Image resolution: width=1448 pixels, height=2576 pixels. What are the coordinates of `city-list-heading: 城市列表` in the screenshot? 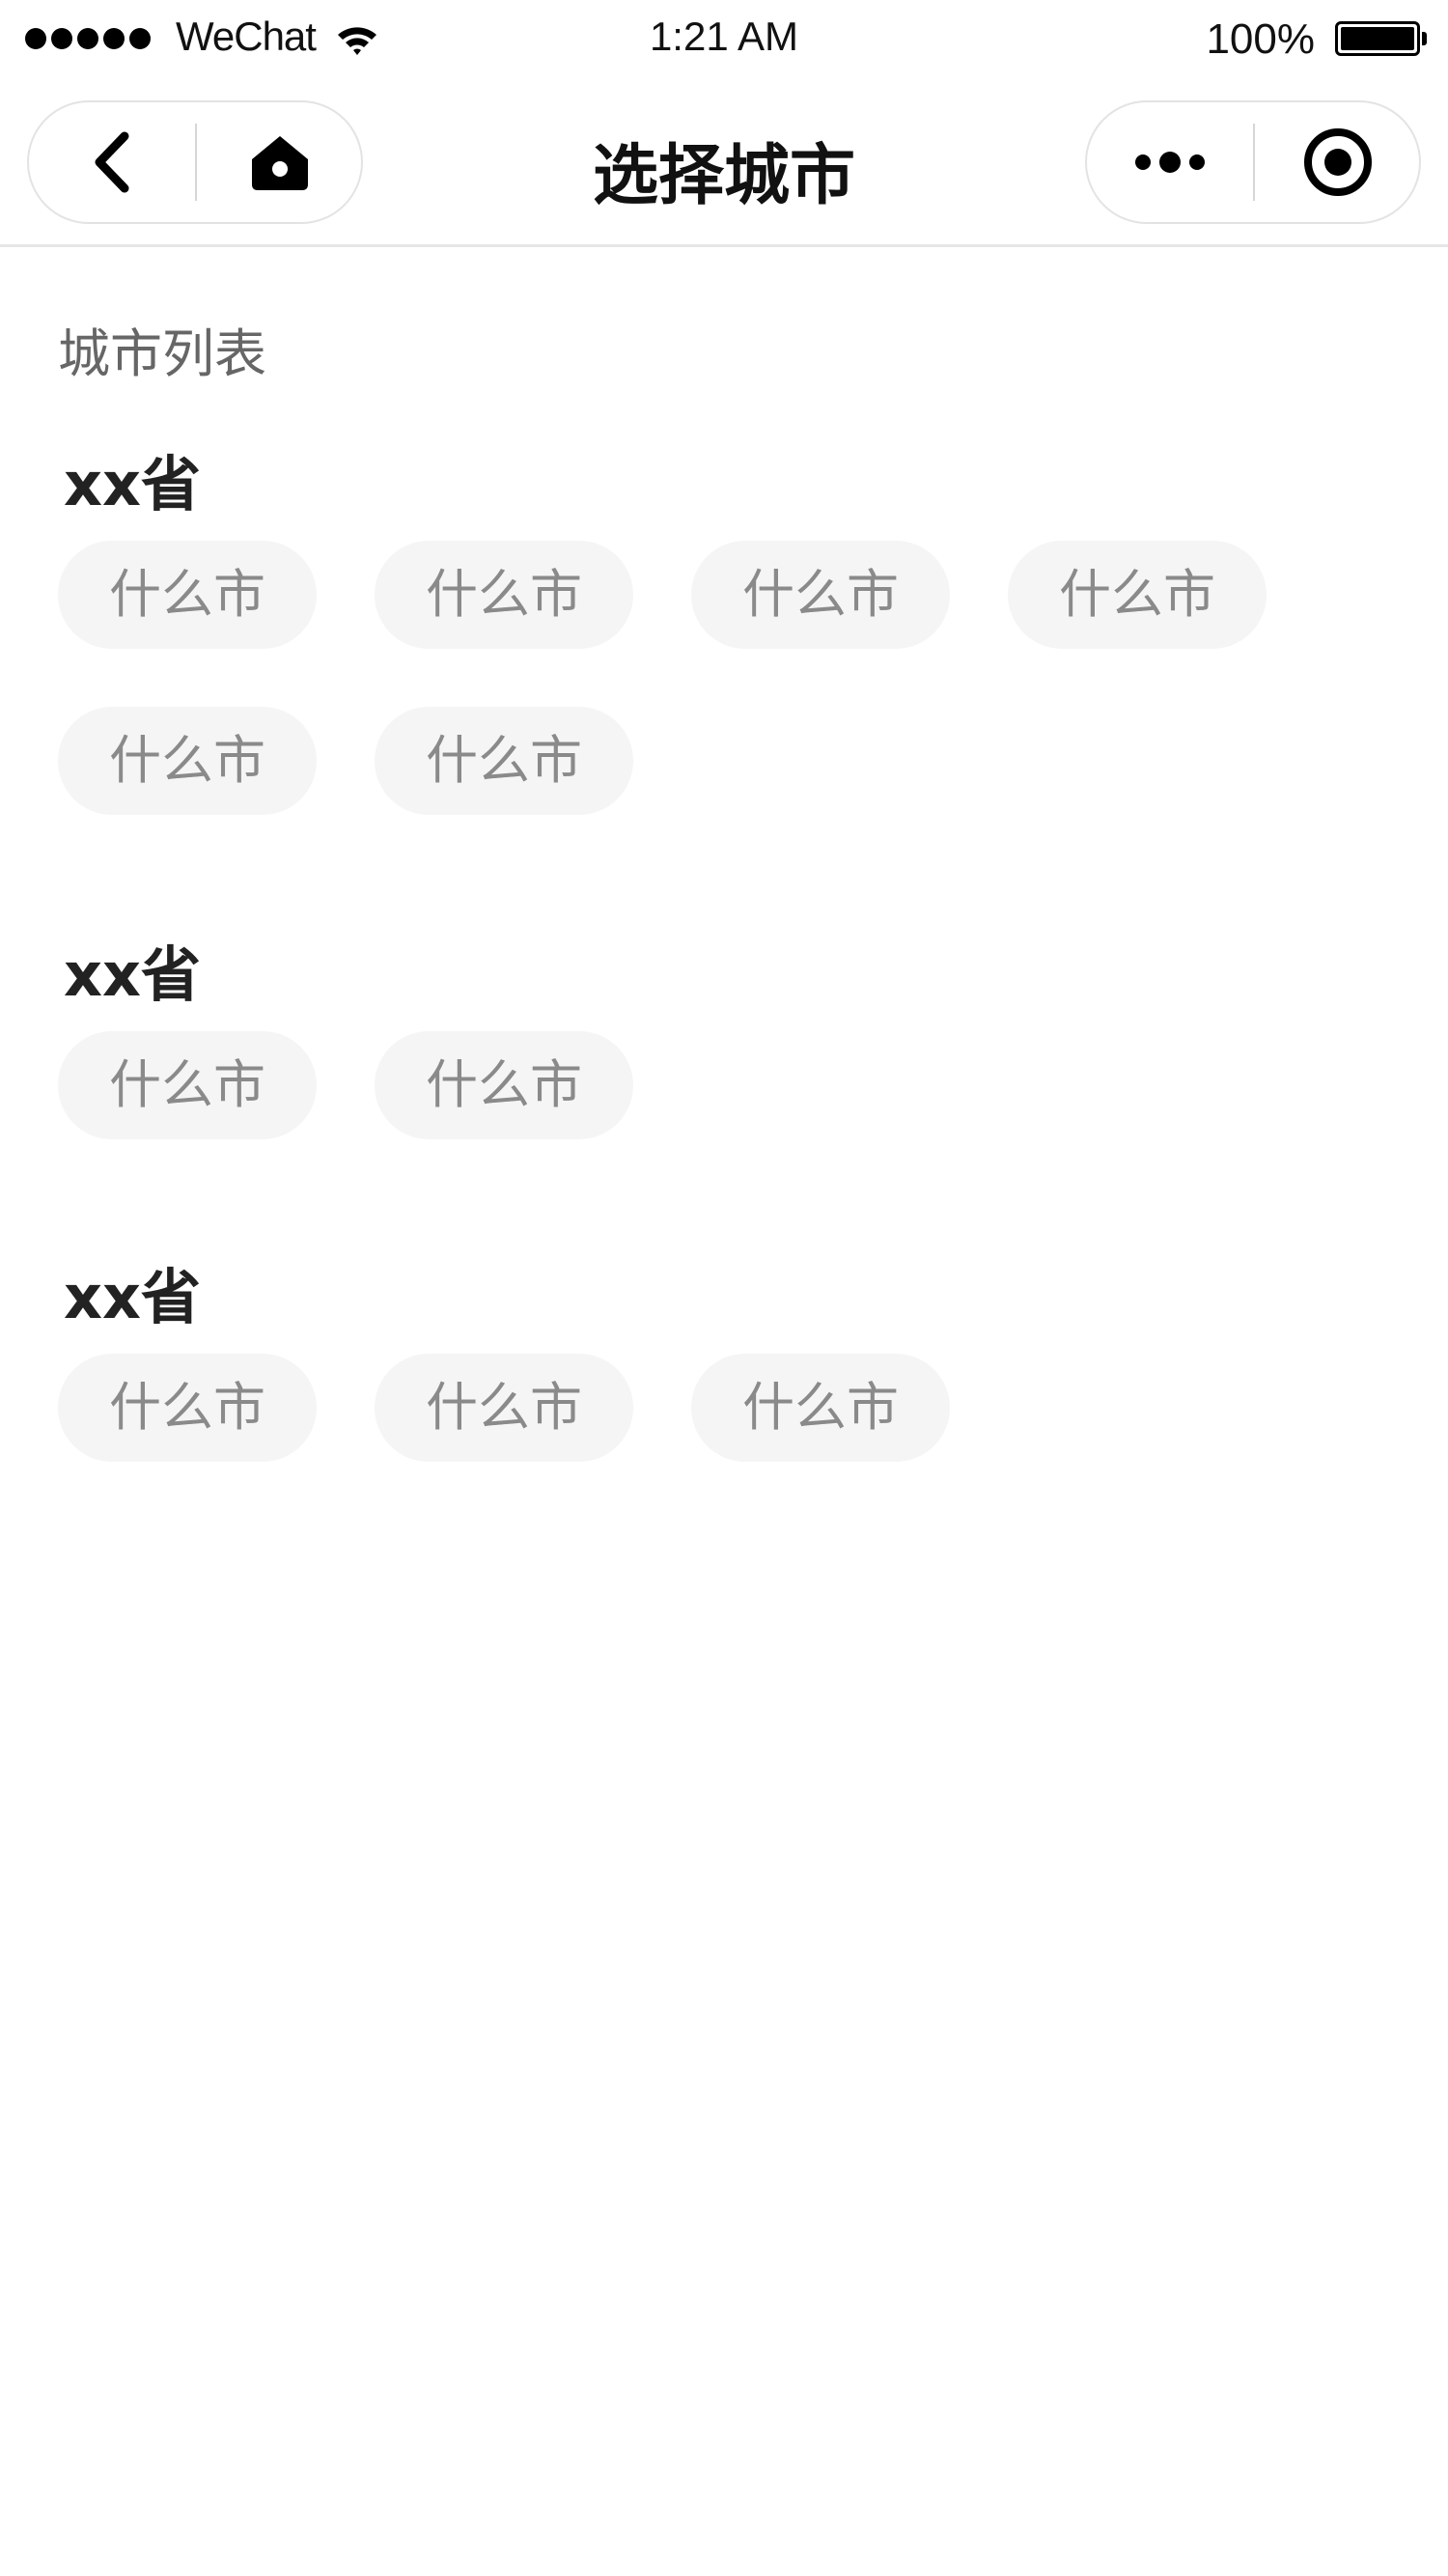 It's located at (162, 354).